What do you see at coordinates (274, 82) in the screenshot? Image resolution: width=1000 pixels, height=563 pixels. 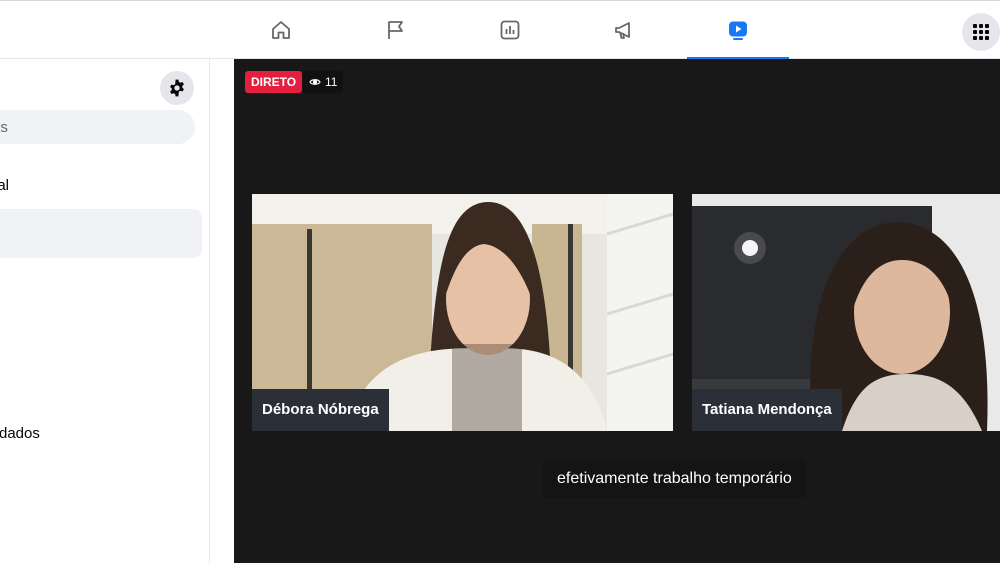 I see `live-badge: DIRETO` at bounding box center [274, 82].